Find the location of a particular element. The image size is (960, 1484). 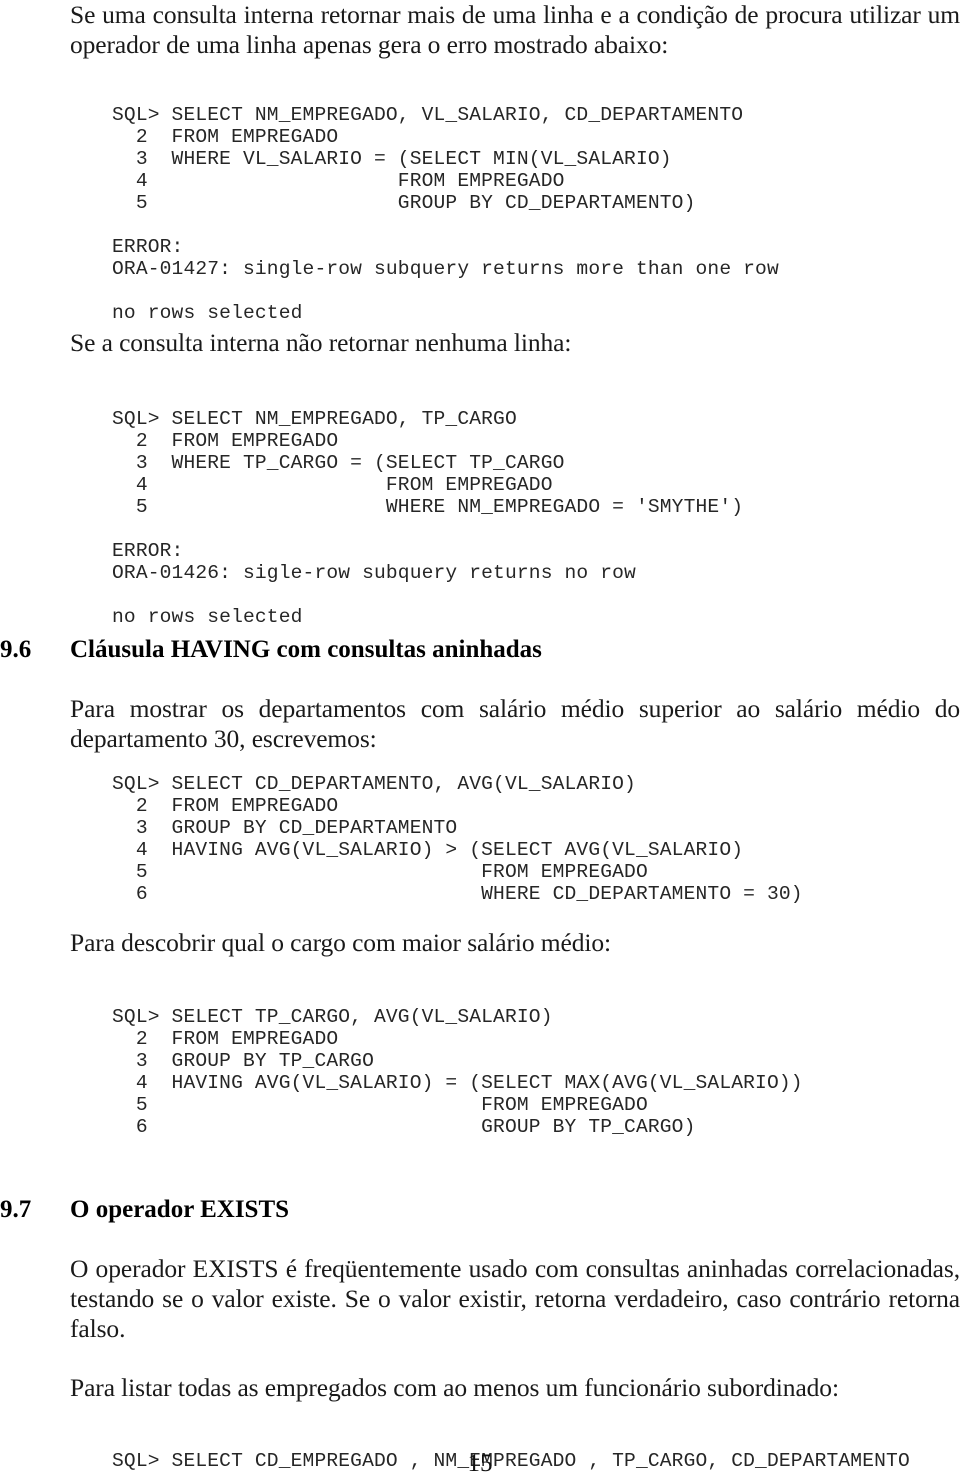

section-title-exists: O operador EXISTS is located at coordinates (180, 1209).